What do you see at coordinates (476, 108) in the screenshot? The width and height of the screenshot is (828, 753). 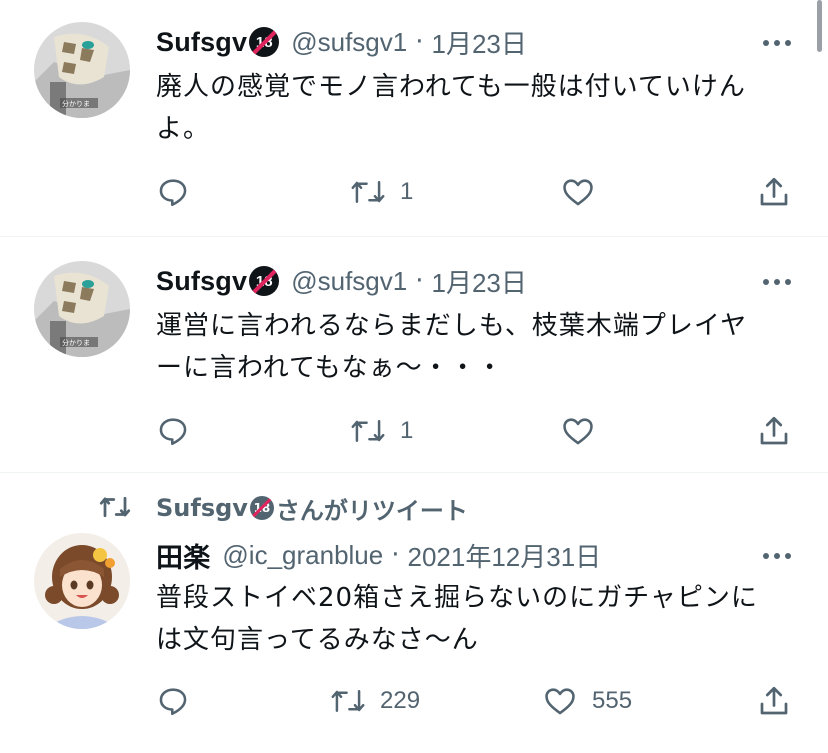 I see `tweet-text: 廃人の感覚でモノ言われても一般は付いていけん よ。` at bounding box center [476, 108].